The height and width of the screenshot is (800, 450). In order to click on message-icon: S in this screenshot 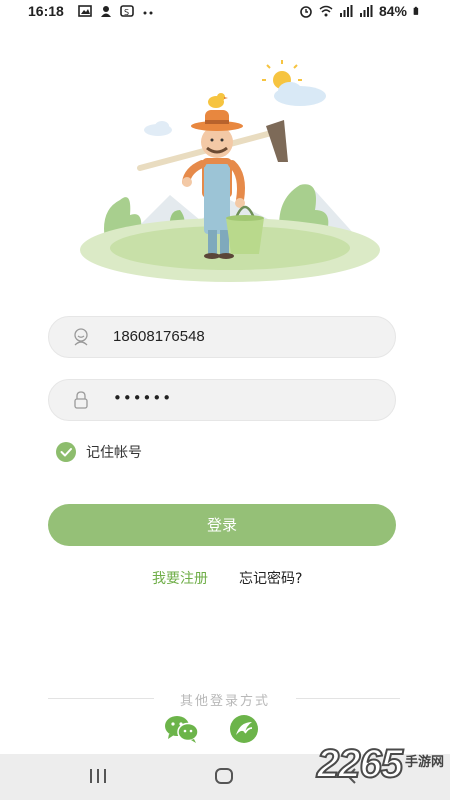, I will do `click(127, 11)`.